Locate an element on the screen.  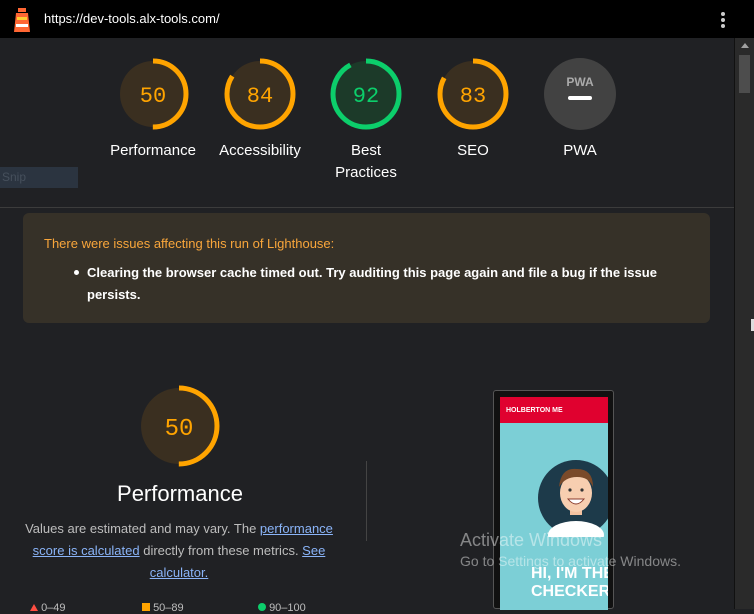
gauge-label: Performance is located at coordinates (153, 150).